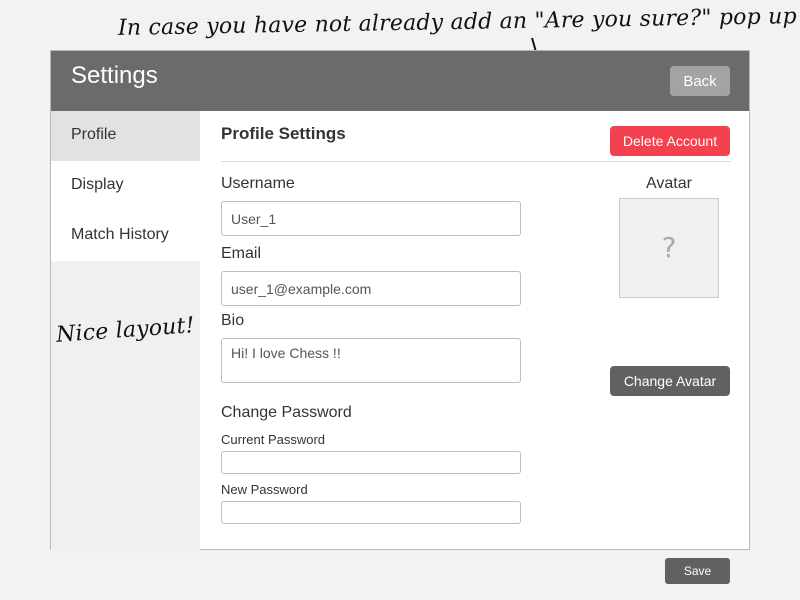  Describe the element at coordinates (125, 186) in the screenshot. I see `sidebar-item-display: Display` at that location.